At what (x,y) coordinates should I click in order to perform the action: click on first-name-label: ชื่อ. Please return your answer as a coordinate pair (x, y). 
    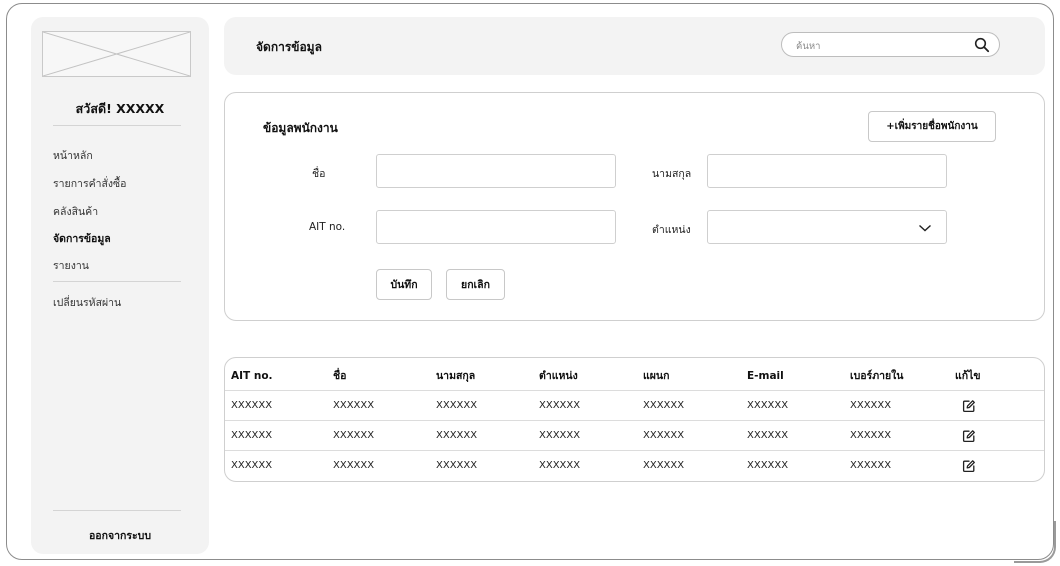
    Looking at the image, I should click on (319, 174).